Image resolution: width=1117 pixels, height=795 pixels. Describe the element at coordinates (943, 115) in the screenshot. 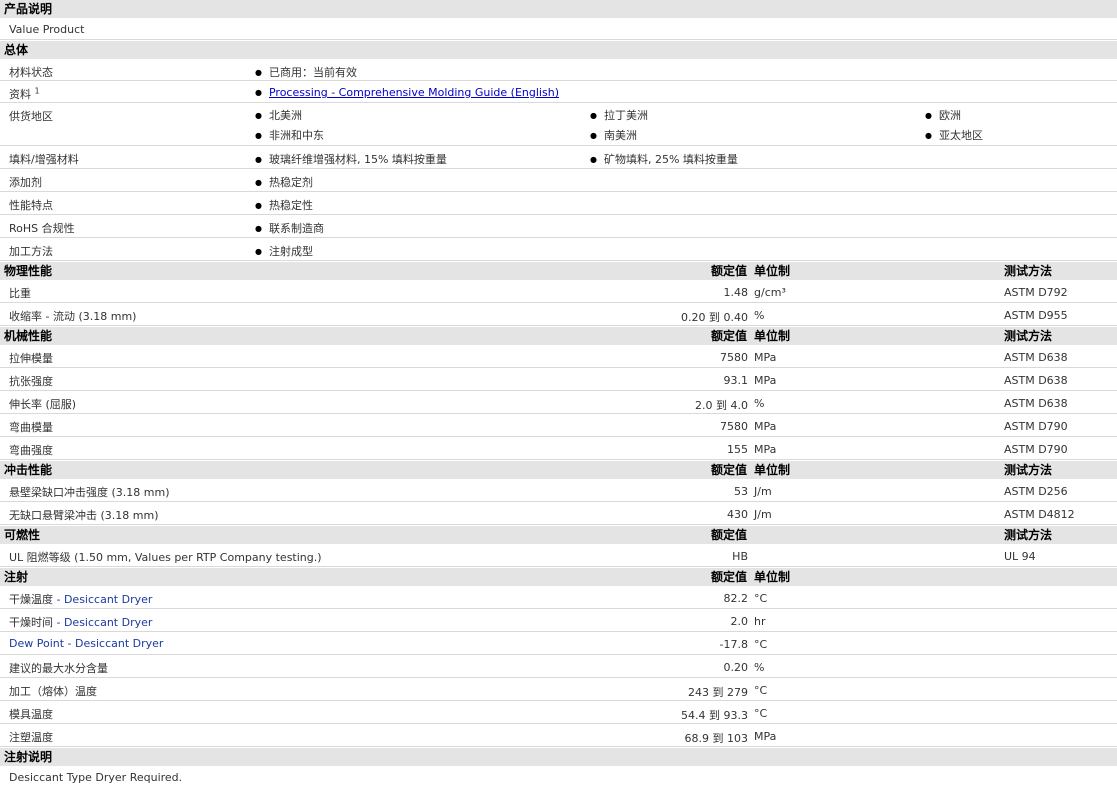

I see `region-item: 欧洲` at that location.